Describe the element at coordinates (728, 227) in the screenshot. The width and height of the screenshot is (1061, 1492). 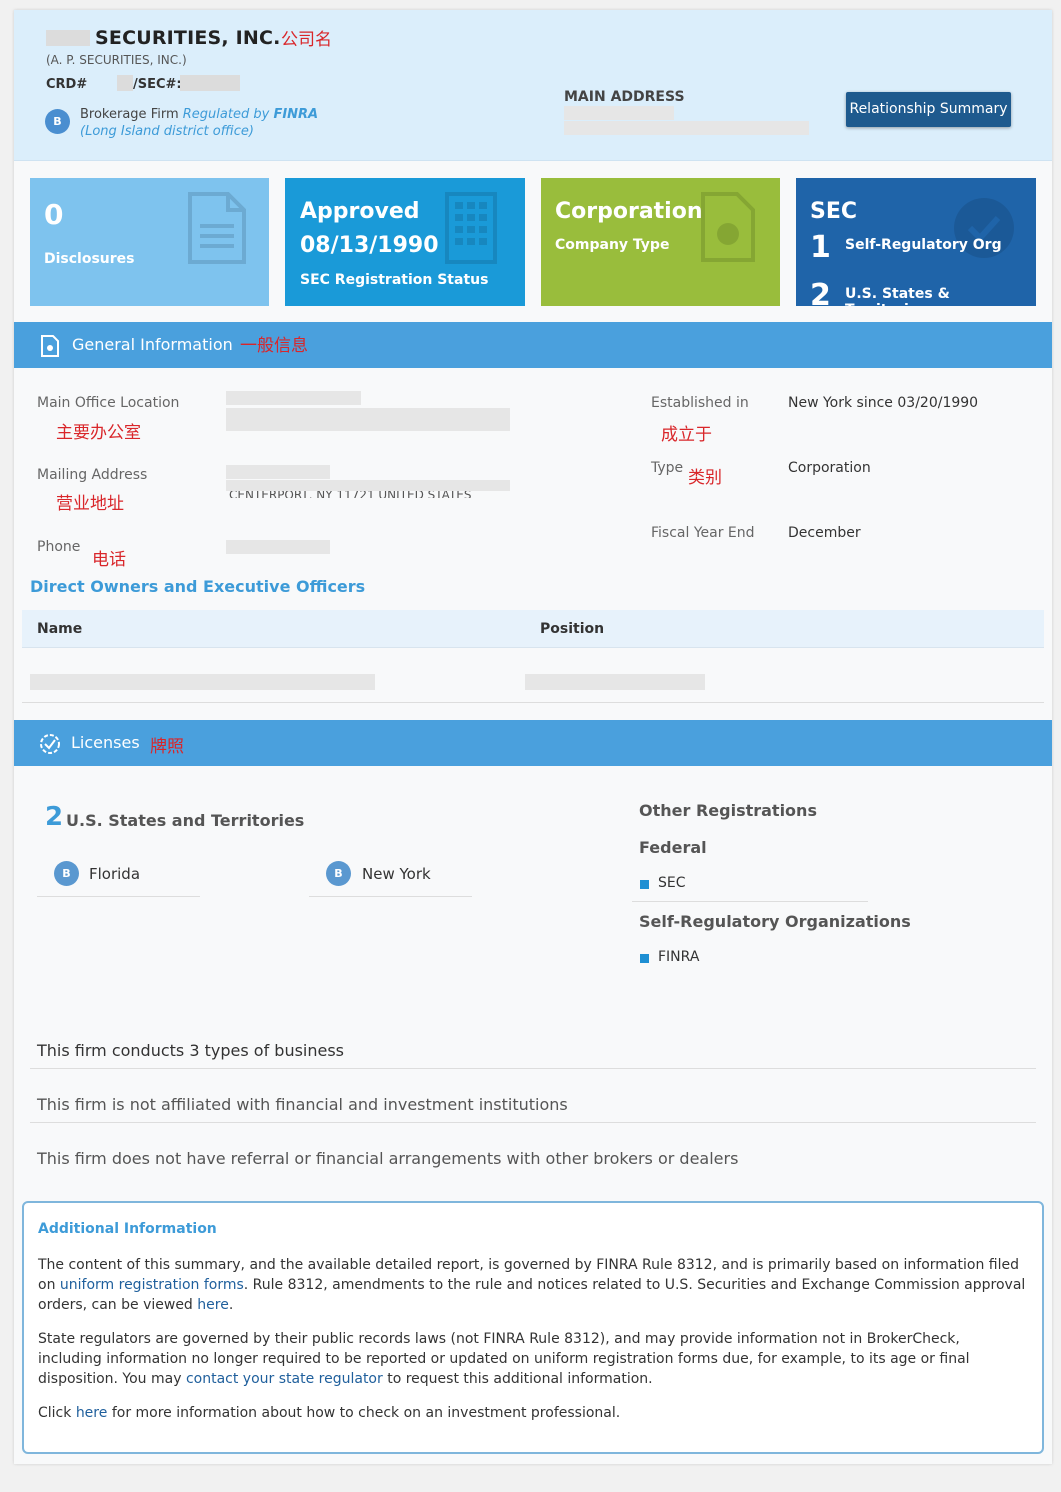
I see `certificate-icon` at that location.